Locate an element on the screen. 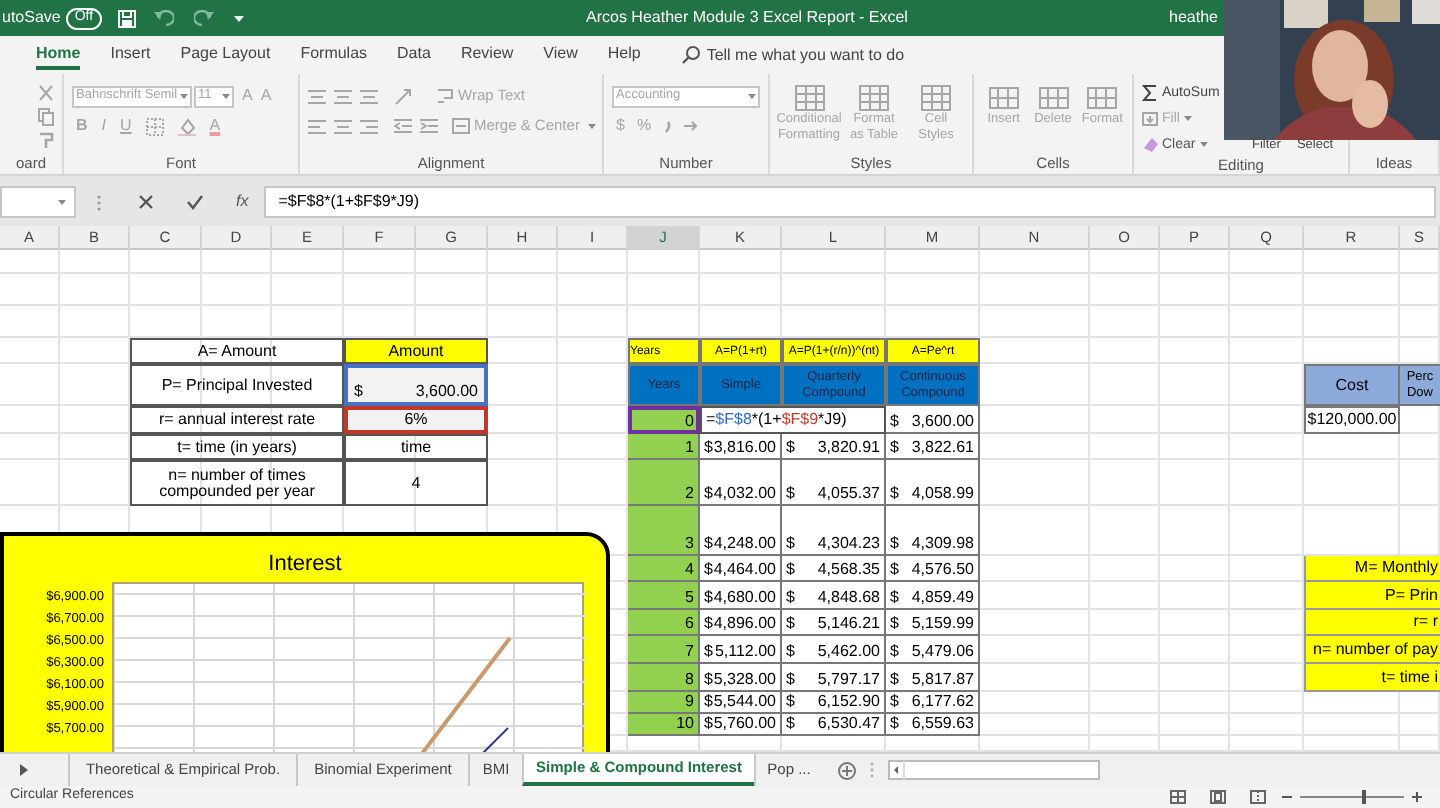  table-cell: n= number of times compounded per year is located at coordinates (237, 483).